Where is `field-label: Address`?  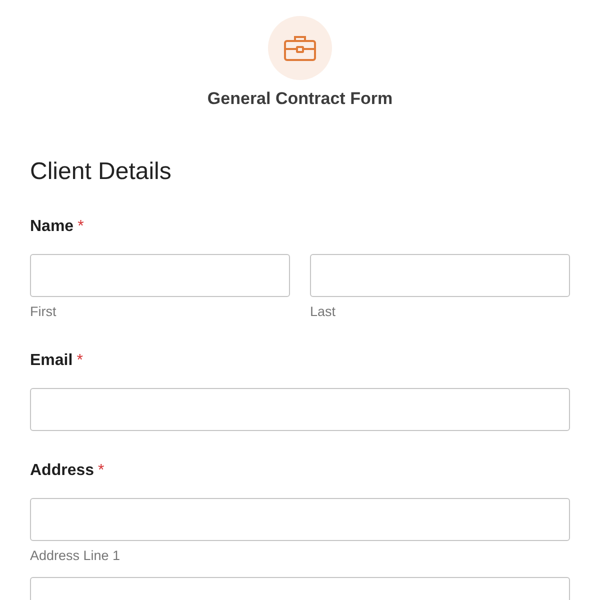
field-label: Address is located at coordinates (62, 471).